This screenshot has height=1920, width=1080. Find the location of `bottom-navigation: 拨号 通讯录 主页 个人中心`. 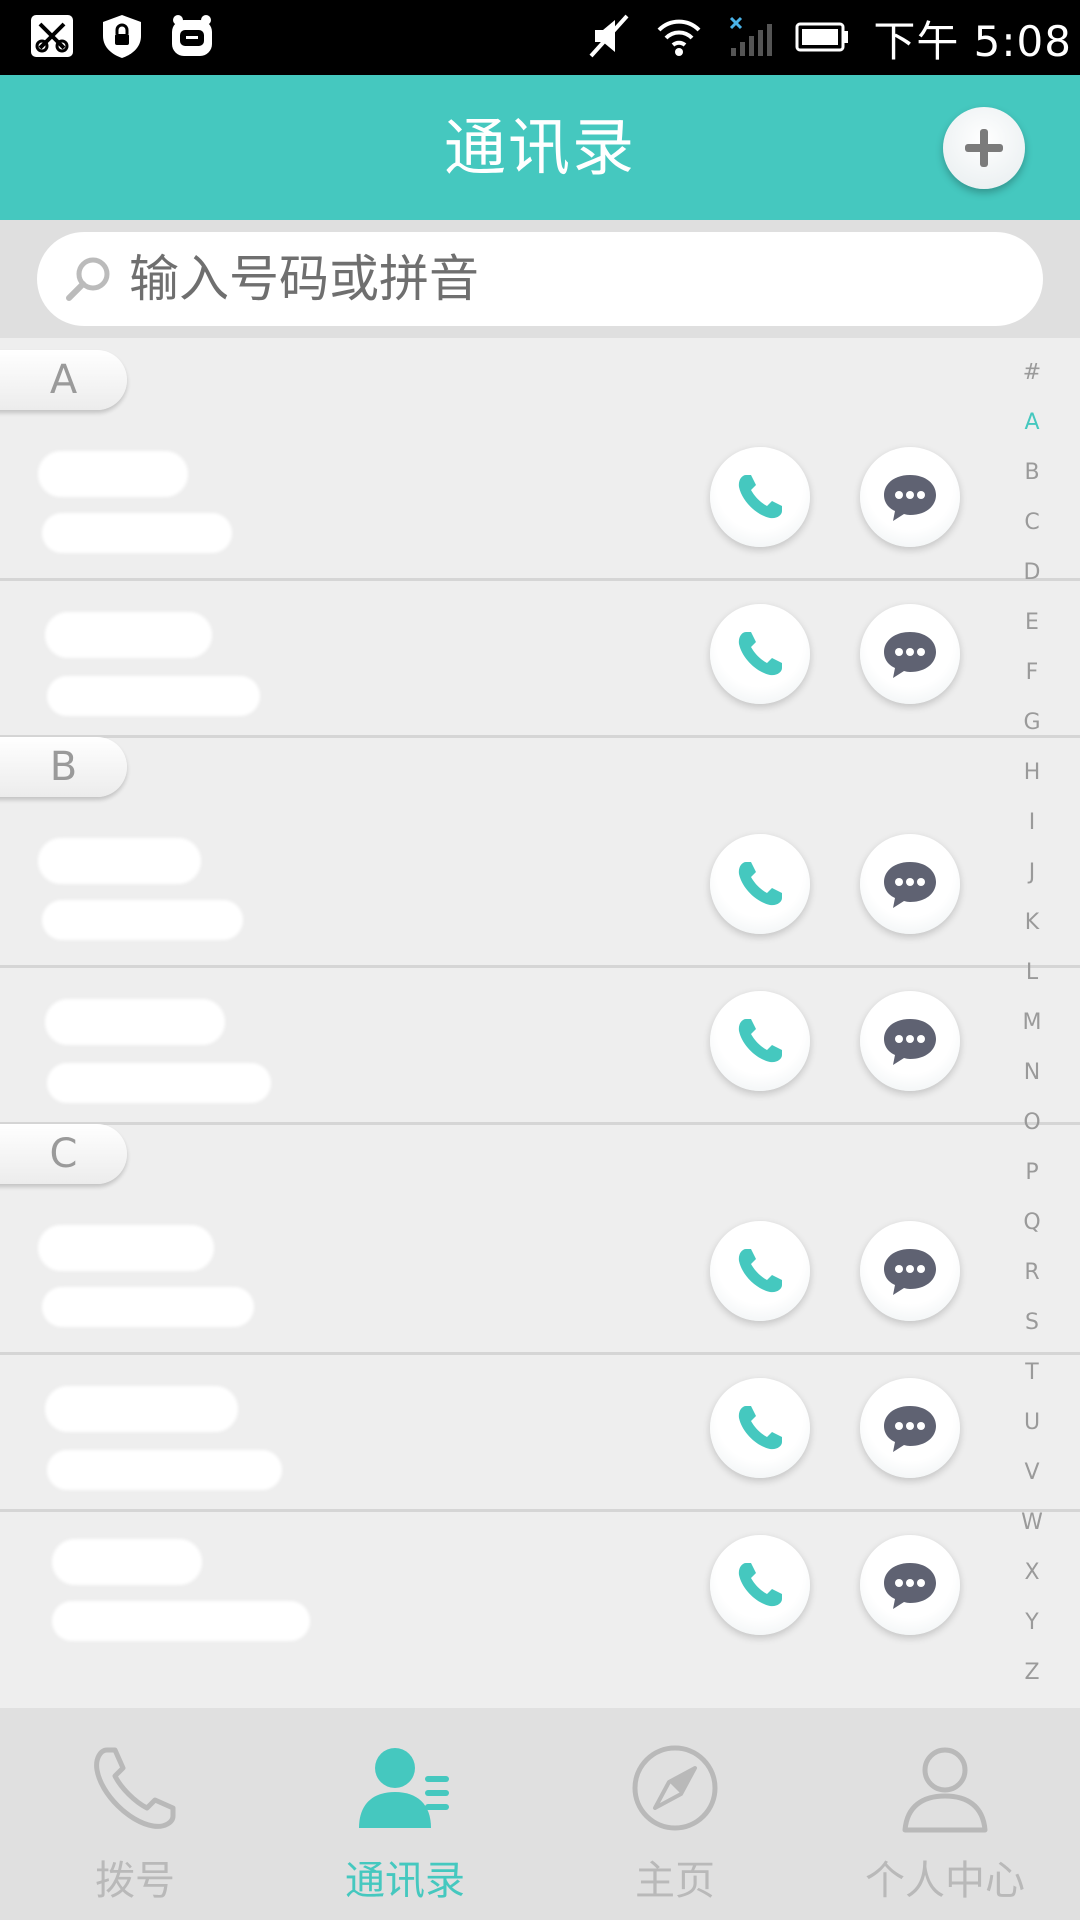

bottom-navigation: 拨号 通讯录 主页 个人中心 is located at coordinates (540, 1814).